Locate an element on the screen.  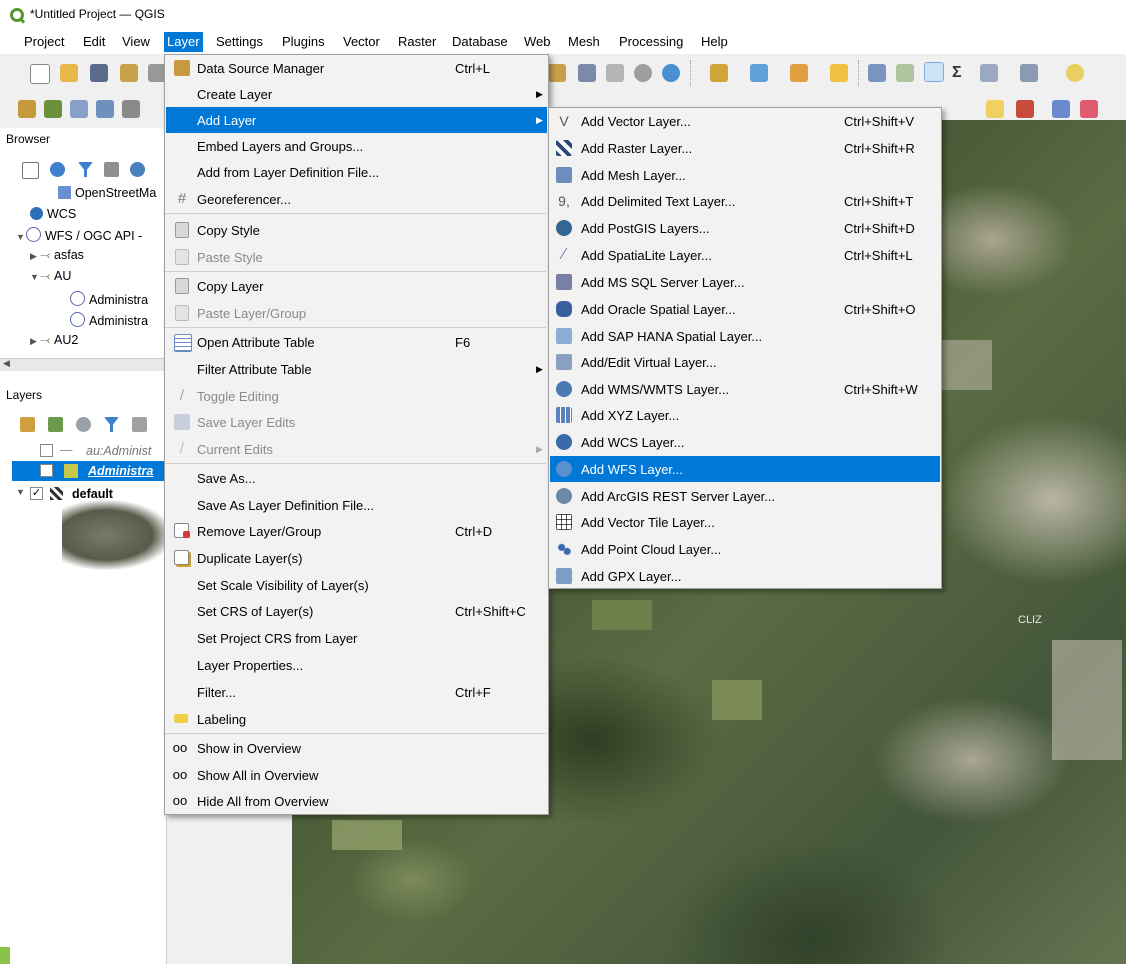
annotation-icon is located at coordinates (1029, 73).